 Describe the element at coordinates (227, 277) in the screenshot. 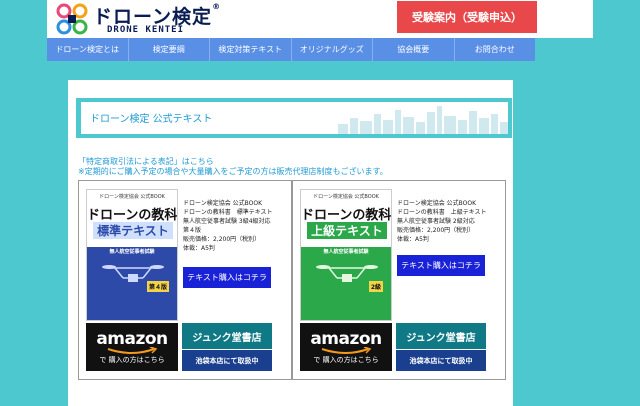

I see `buy-text-button-standard: テキスト購入はコチラ` at that location.